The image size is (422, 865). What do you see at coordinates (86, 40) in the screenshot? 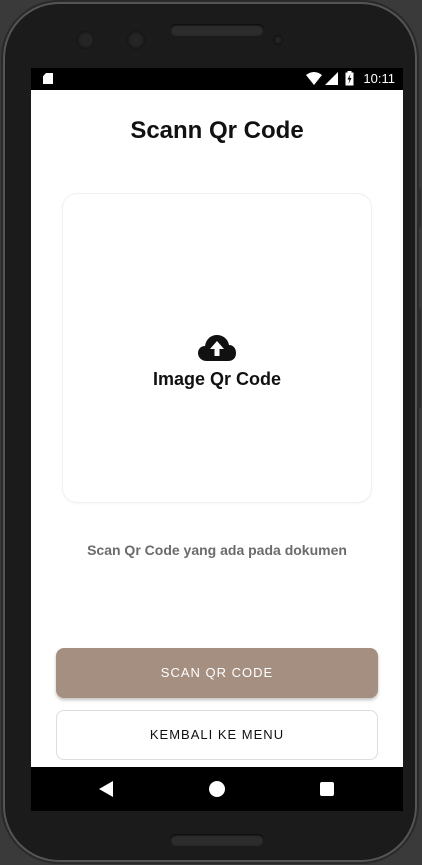
I see `front-camera` at bounding box center [86, 40].